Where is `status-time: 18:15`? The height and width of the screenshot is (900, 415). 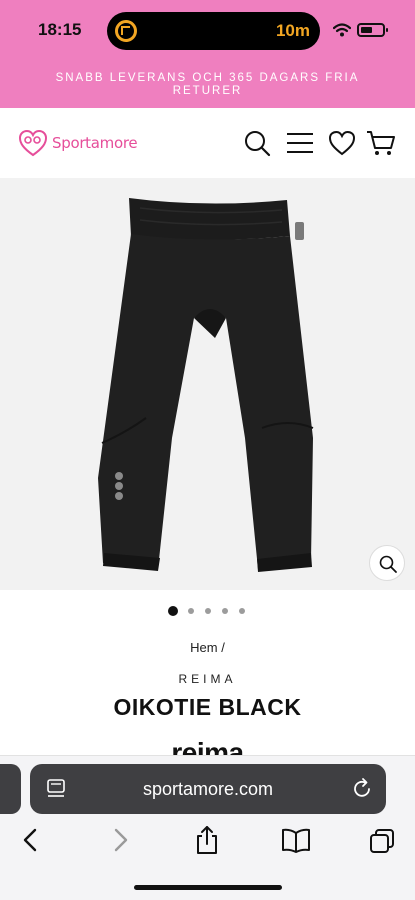
status-time: 18:15 is located at coordinates (60, 29).